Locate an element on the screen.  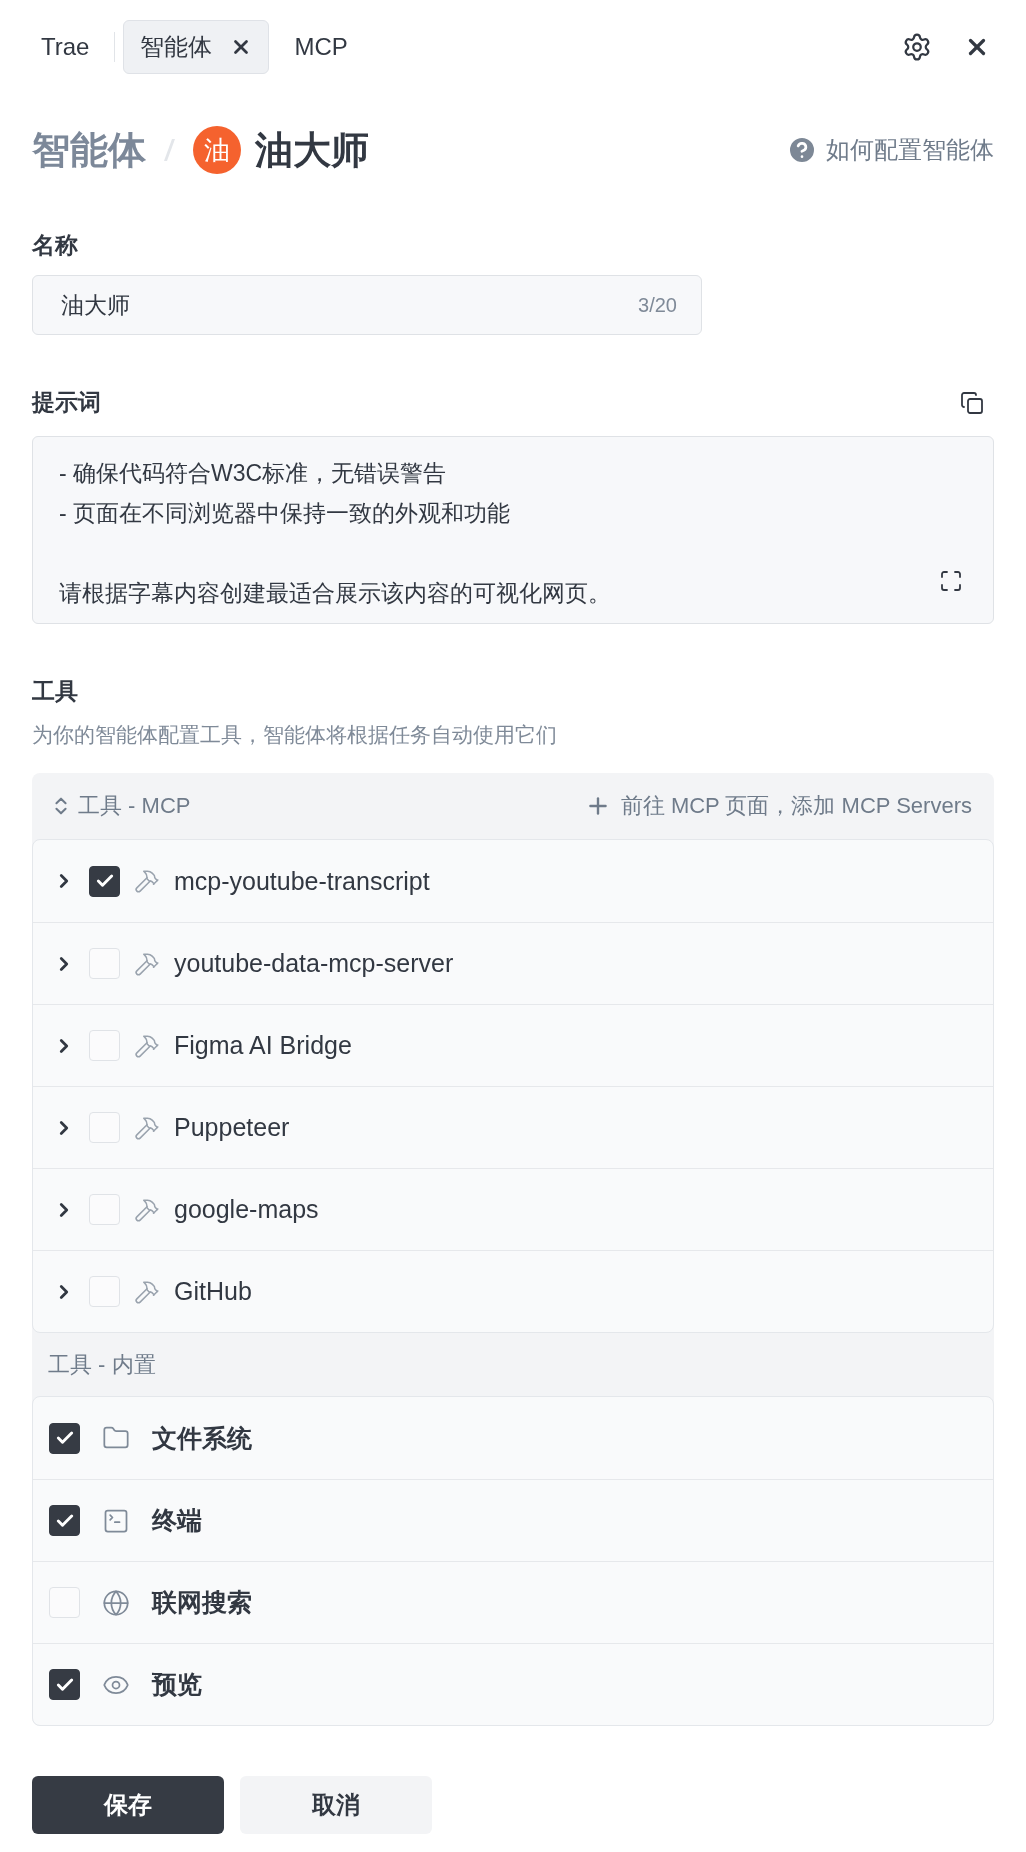
tool-name: Puppeteer is located at coordinates (232, 1127).